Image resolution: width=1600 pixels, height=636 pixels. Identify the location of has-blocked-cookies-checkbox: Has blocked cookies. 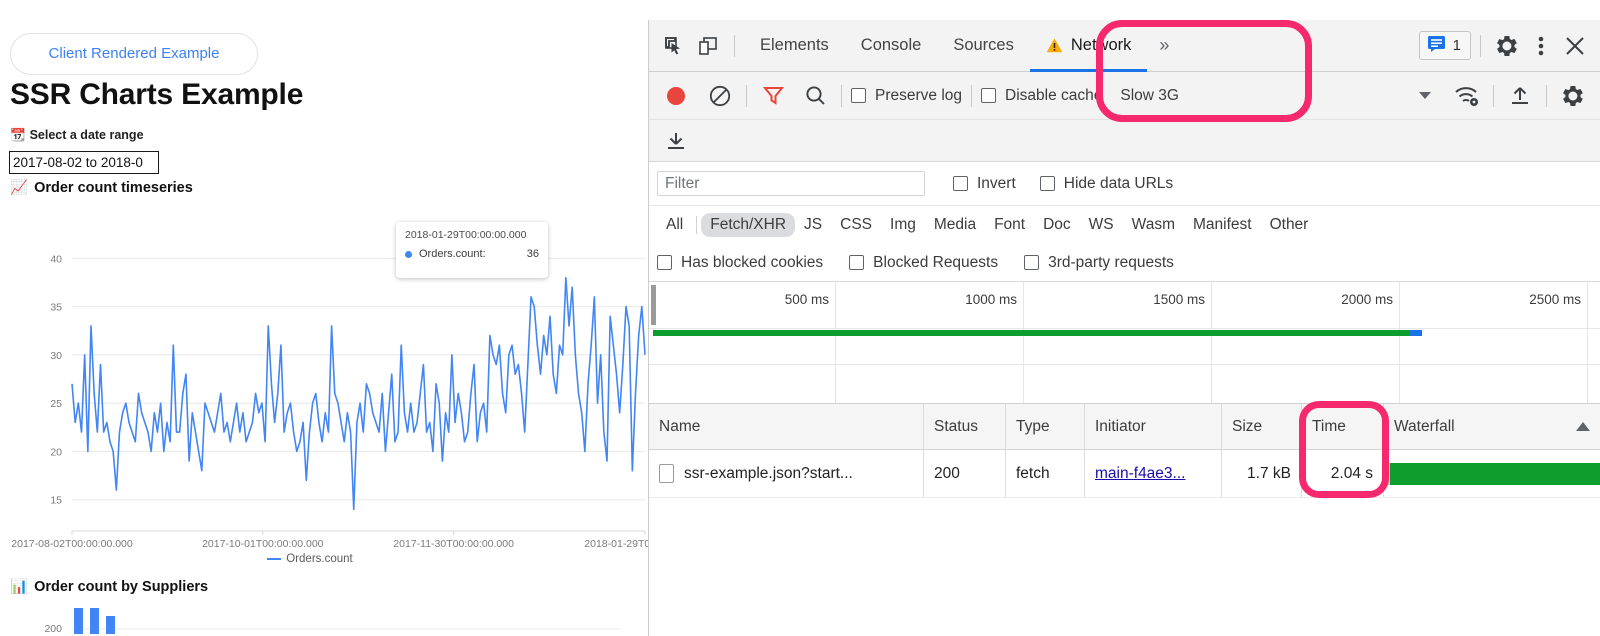
(740, 263).